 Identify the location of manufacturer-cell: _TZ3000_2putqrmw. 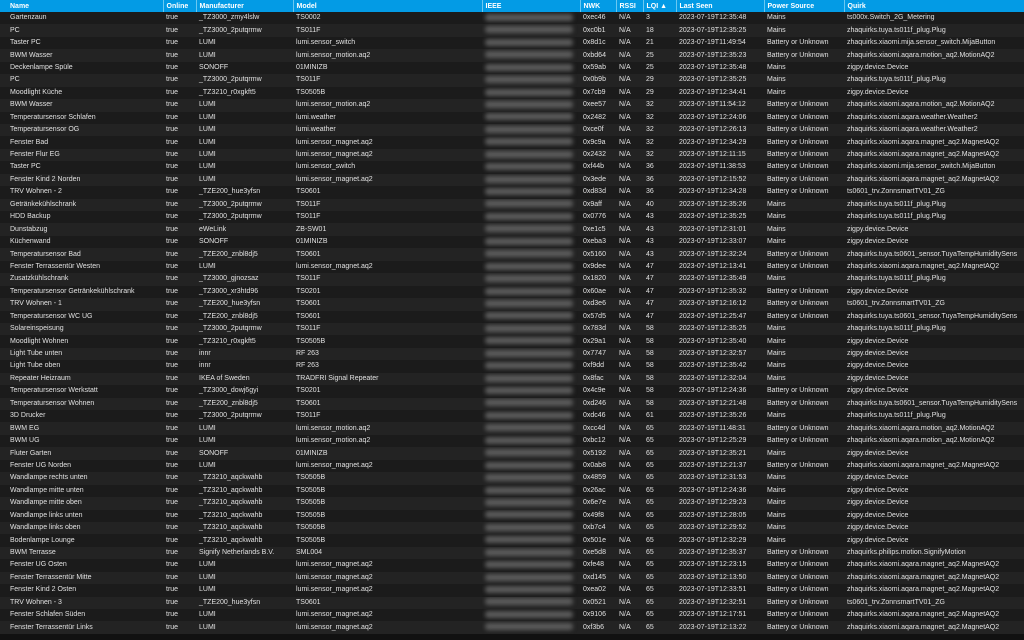
(230, 217).